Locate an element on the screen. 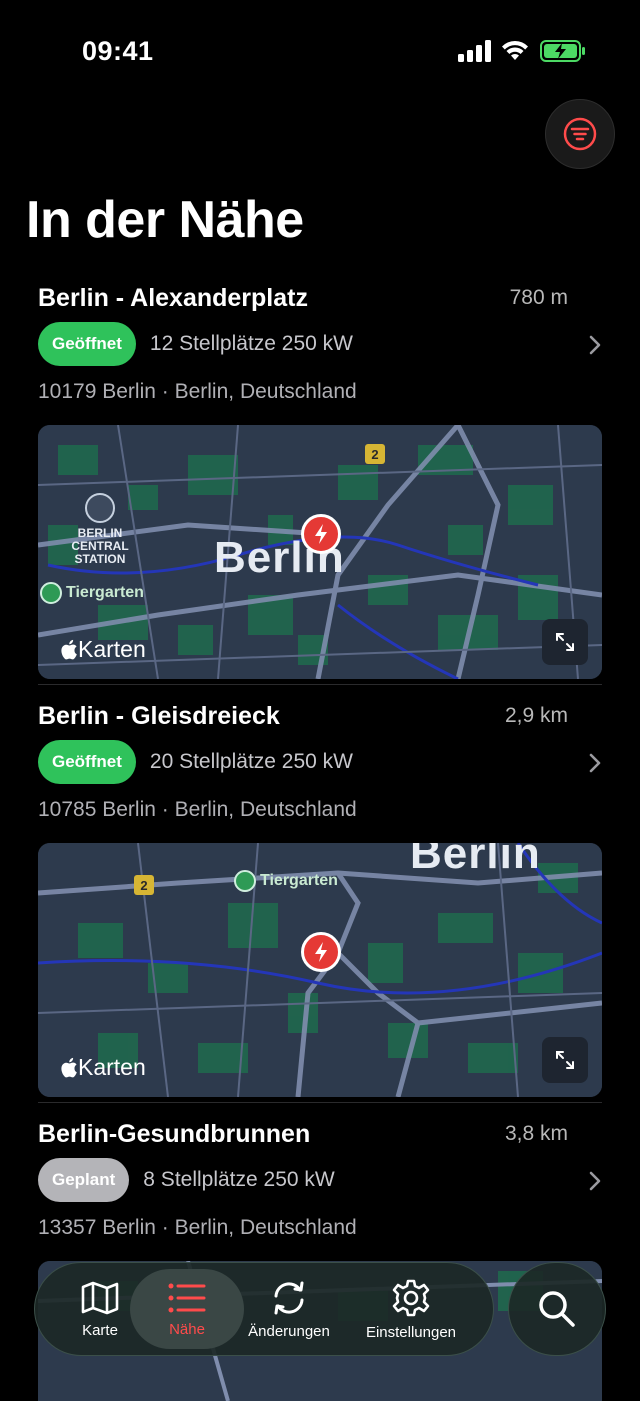  tab-einstellungen: Einstellungen is located at coordinates (411, 1309).